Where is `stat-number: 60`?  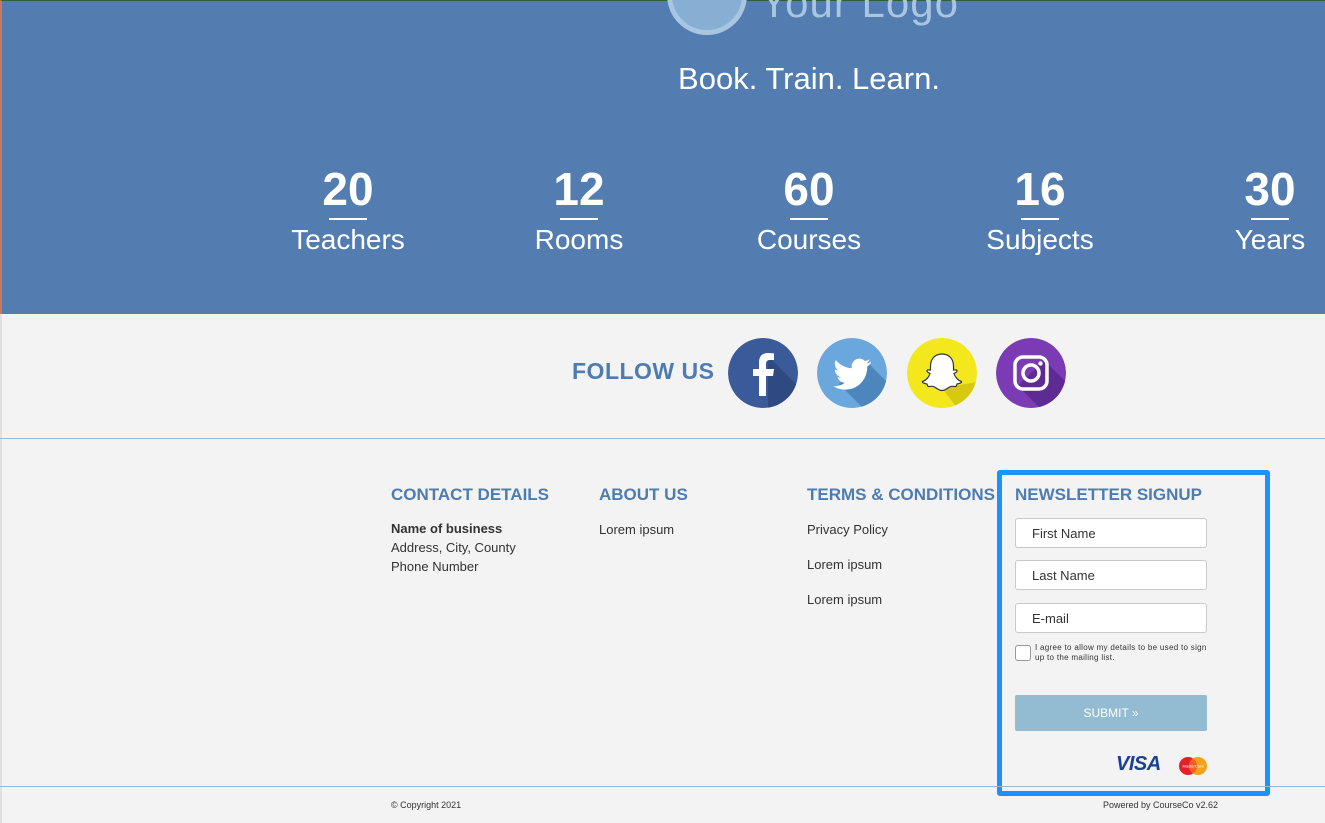 stat-number: 60 is located at coordinates (809, 189).